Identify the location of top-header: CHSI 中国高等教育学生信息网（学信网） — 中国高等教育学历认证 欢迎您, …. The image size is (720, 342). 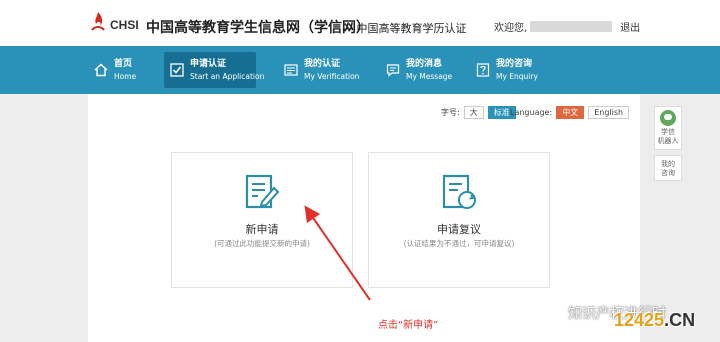
(360, 23).